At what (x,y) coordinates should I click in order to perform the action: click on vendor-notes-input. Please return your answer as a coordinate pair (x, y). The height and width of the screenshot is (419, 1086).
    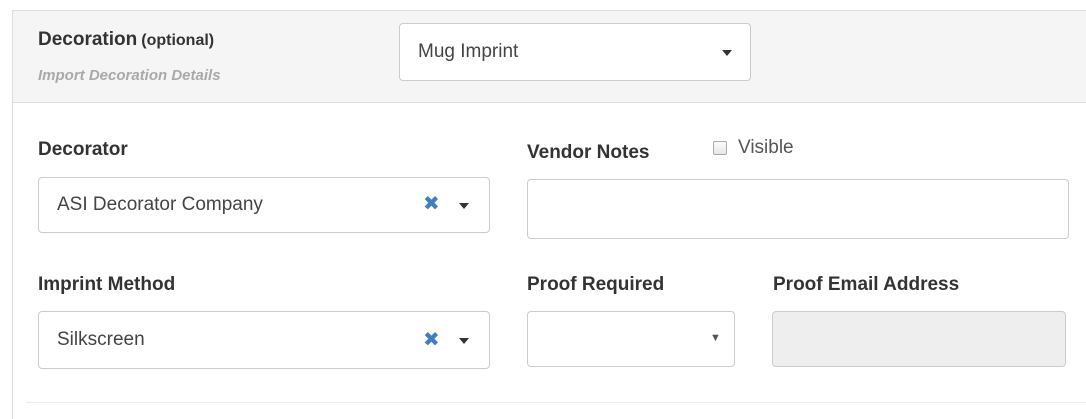
    Looking at the image, I should click on (798, 209).